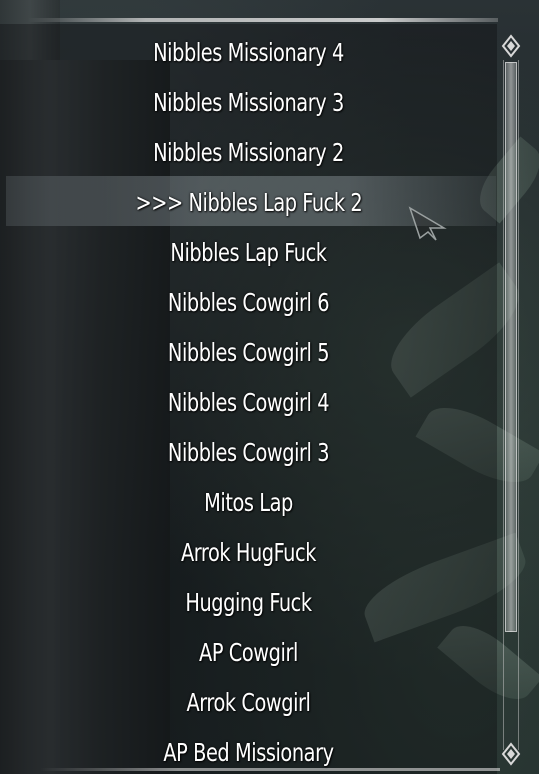 The height and width of the screenshot is (774, 539). What do you see at coordinates (248, 751) in the screenshot?
I see `list-item: AP Bed Missionary` at bounding box center [248, 751].